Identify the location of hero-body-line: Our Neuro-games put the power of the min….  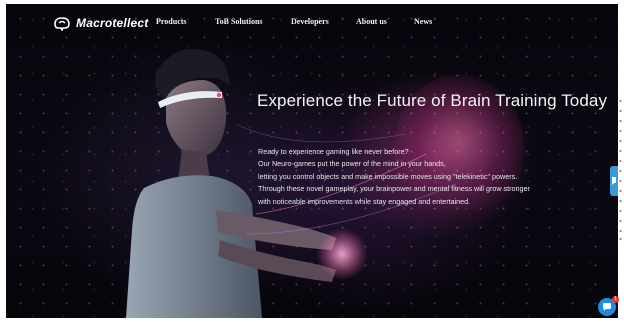
(352, 164).